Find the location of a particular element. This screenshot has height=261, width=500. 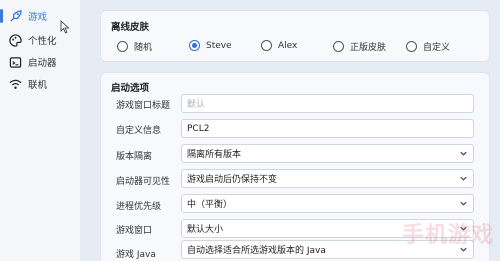

label-launcher-visibility: 启动器可见性 is located at coordinates (143, 182).